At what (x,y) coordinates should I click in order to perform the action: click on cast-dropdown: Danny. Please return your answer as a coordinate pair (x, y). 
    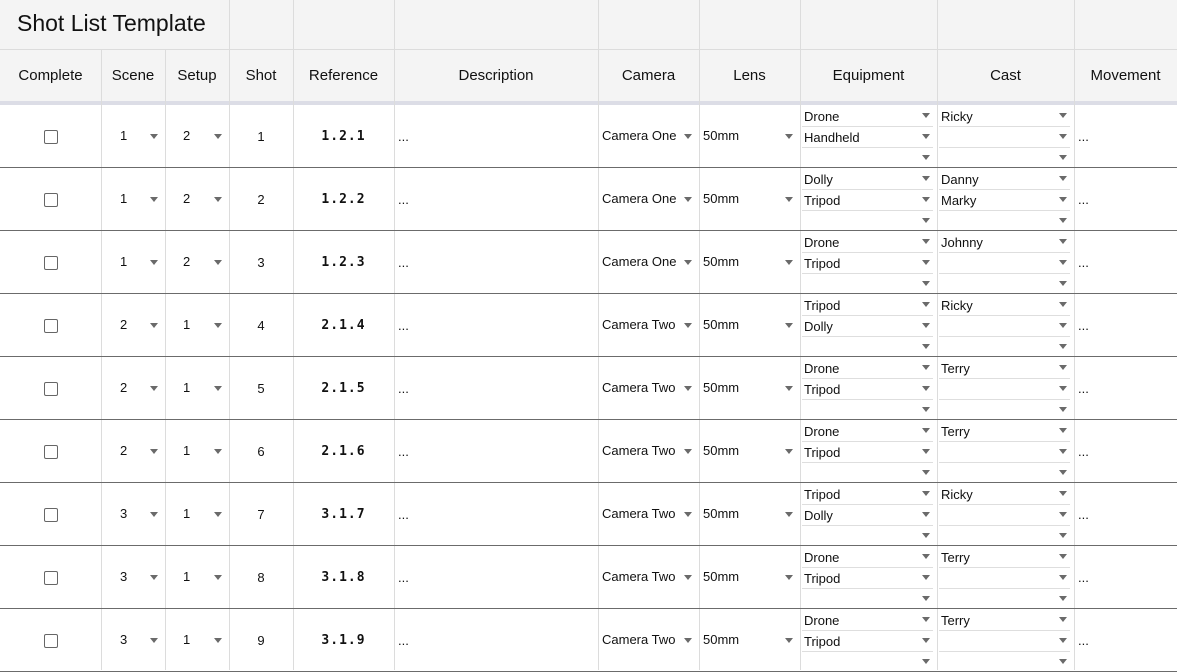
    Looking at the image, I should click on (1005, 179).